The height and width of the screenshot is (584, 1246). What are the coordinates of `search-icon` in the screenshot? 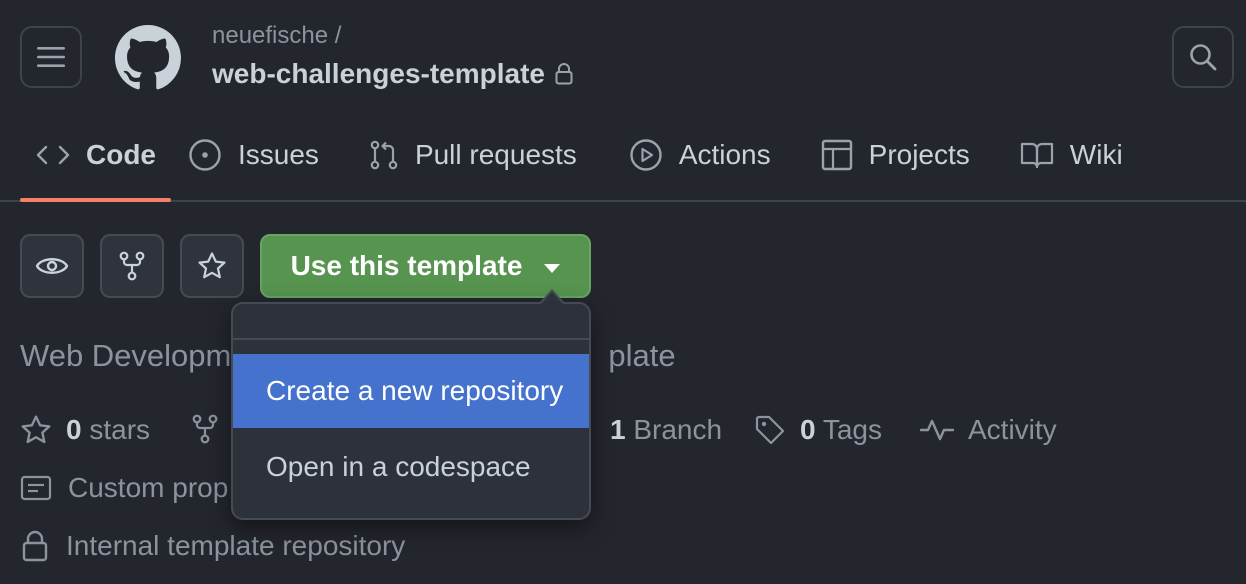 It's located at (1203, 57).